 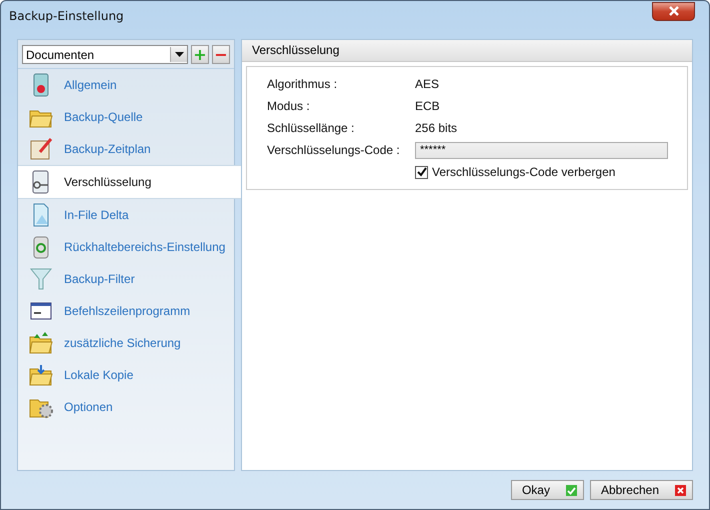 I want to click on sidebar-item: Rückhaltebereichs-Einstellung, so click(x=126, y=247).